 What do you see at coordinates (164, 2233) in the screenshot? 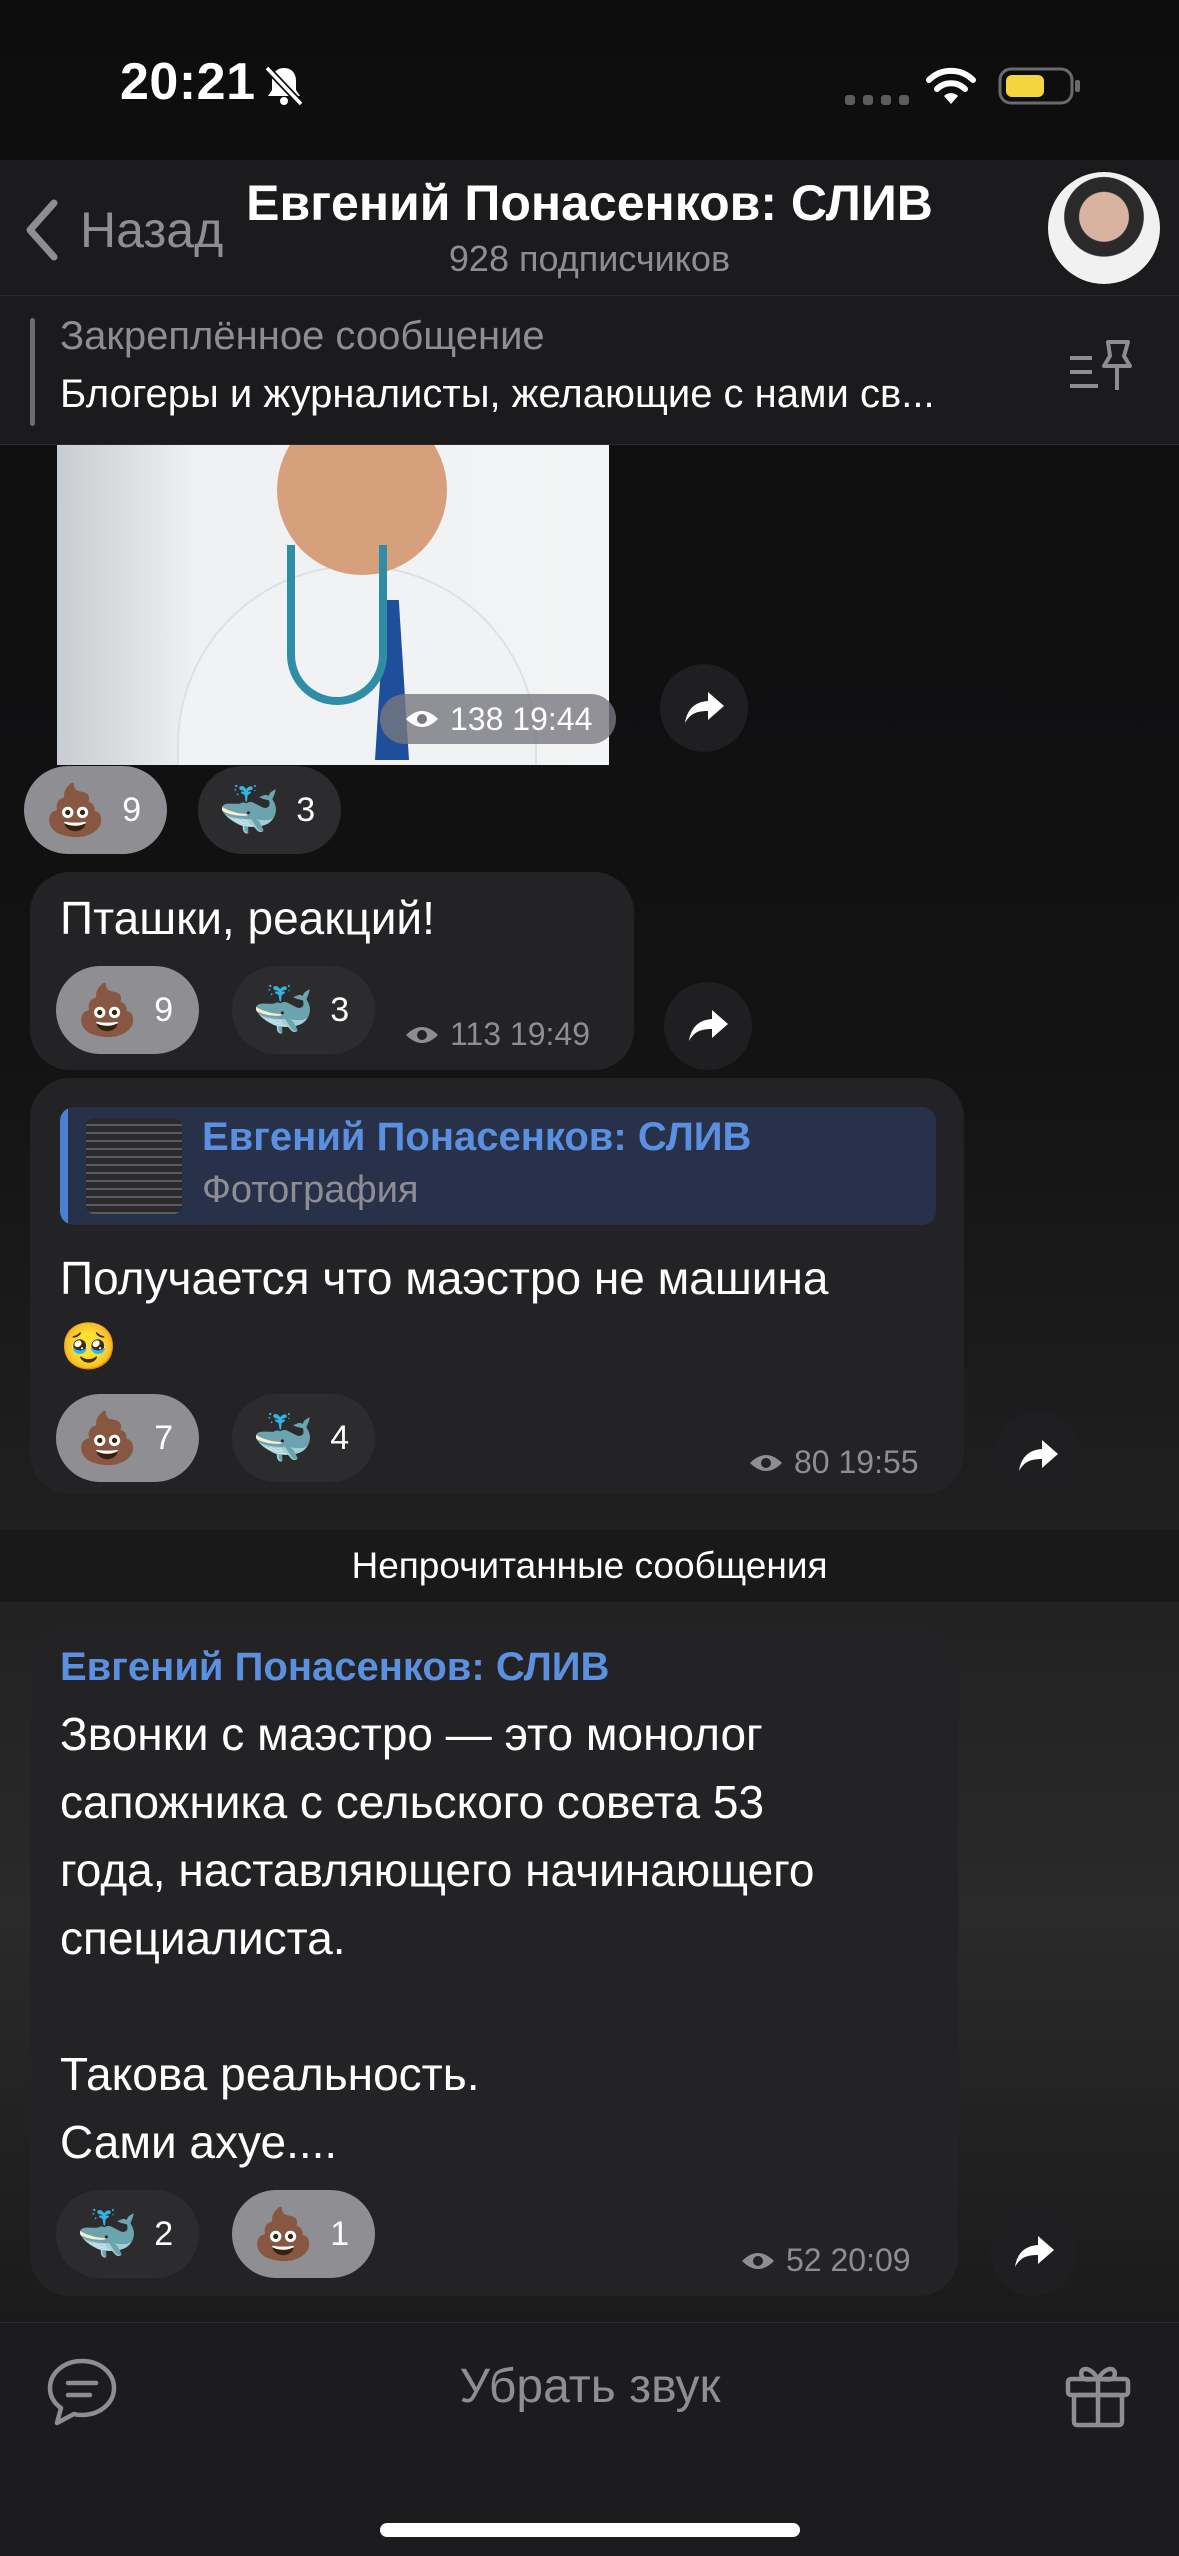
I see `reaction-count: 2` at bounding box center [164, 2233].